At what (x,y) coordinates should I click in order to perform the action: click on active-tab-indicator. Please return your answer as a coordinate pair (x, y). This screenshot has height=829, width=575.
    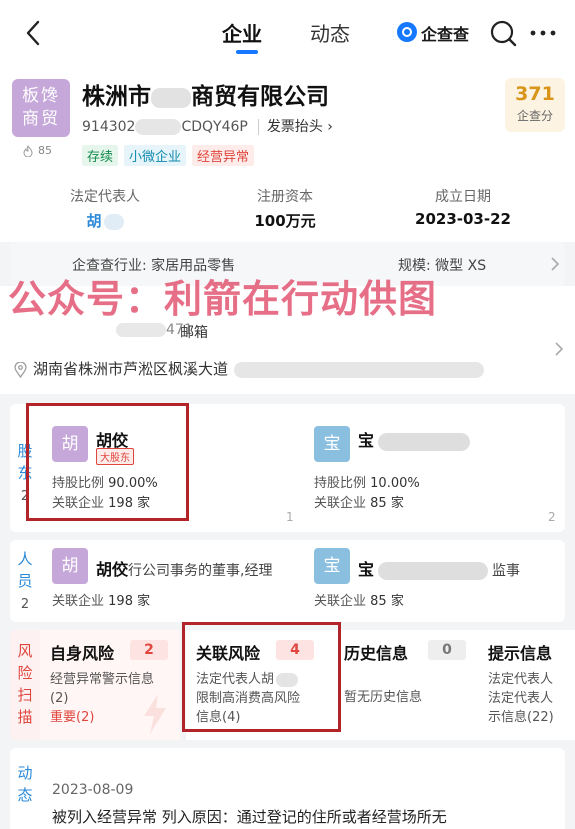
    Looking at the image, I should click on (247, 52).